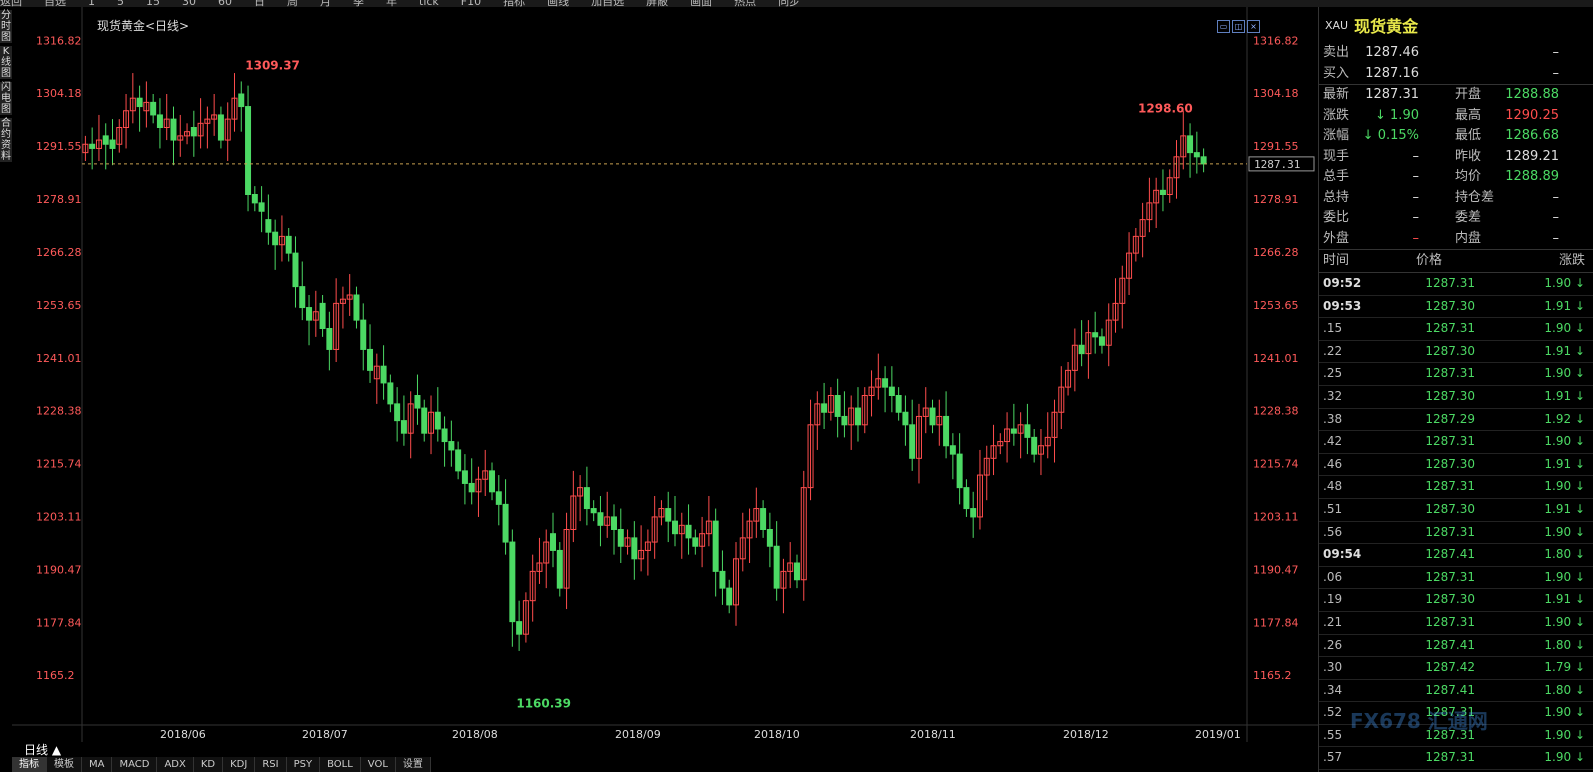 The image size is (1593, 772). What do you see at coordinates (607, 3) in the screenshot?
I see `toolbar-item-16: 加自选` at bounding box center [607, 3].